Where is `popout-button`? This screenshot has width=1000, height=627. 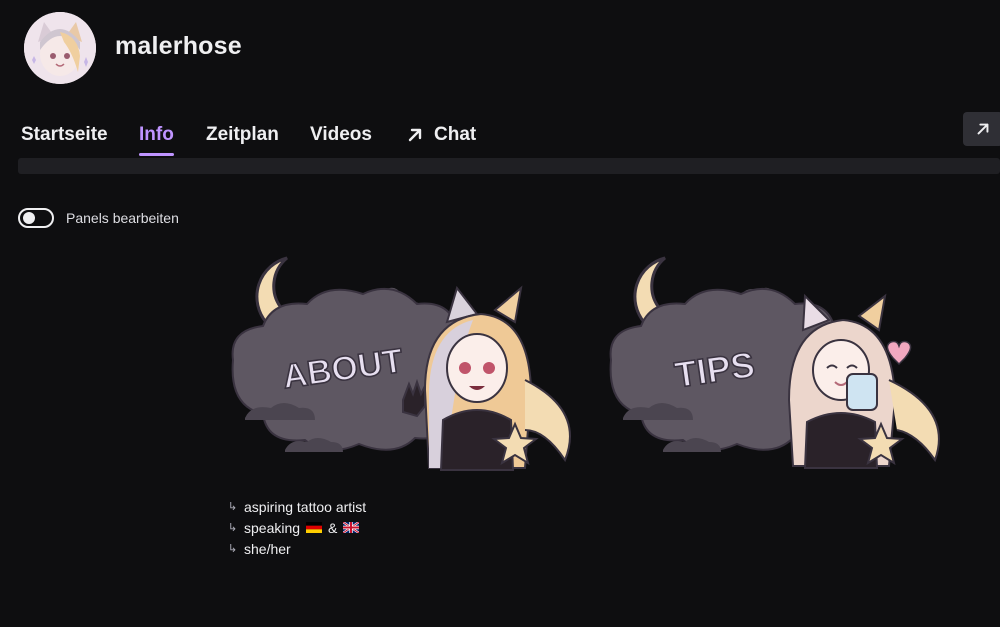 popout-button is located at coordinates (981, 129).